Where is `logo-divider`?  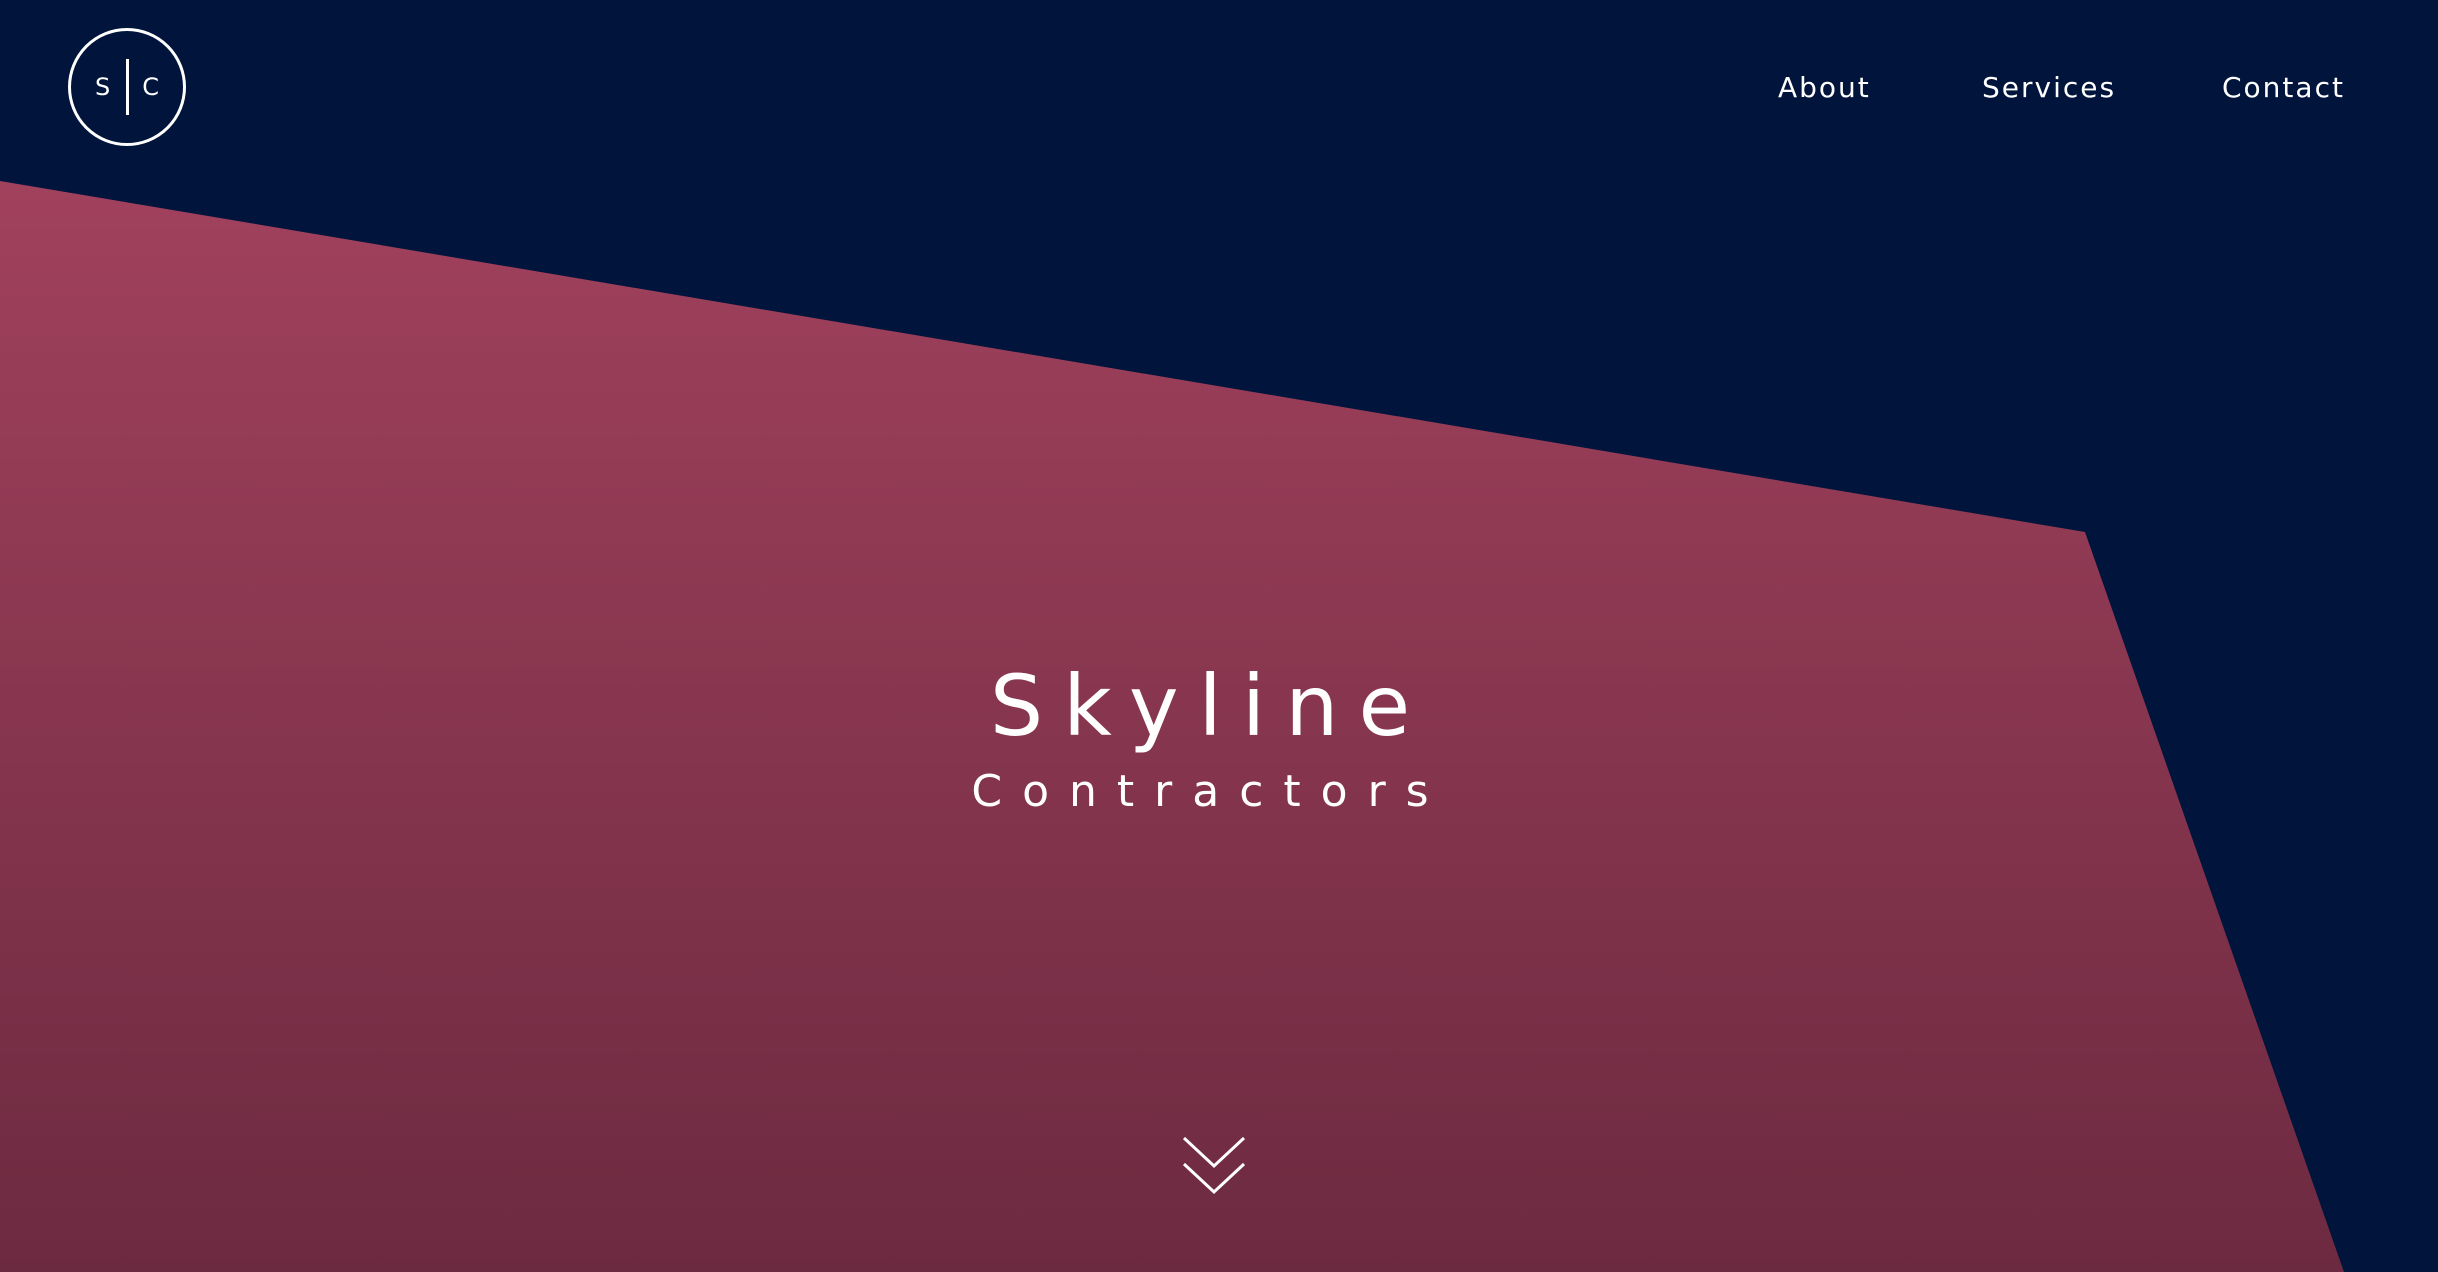
logo-divider is located at coordinates (127, 87).